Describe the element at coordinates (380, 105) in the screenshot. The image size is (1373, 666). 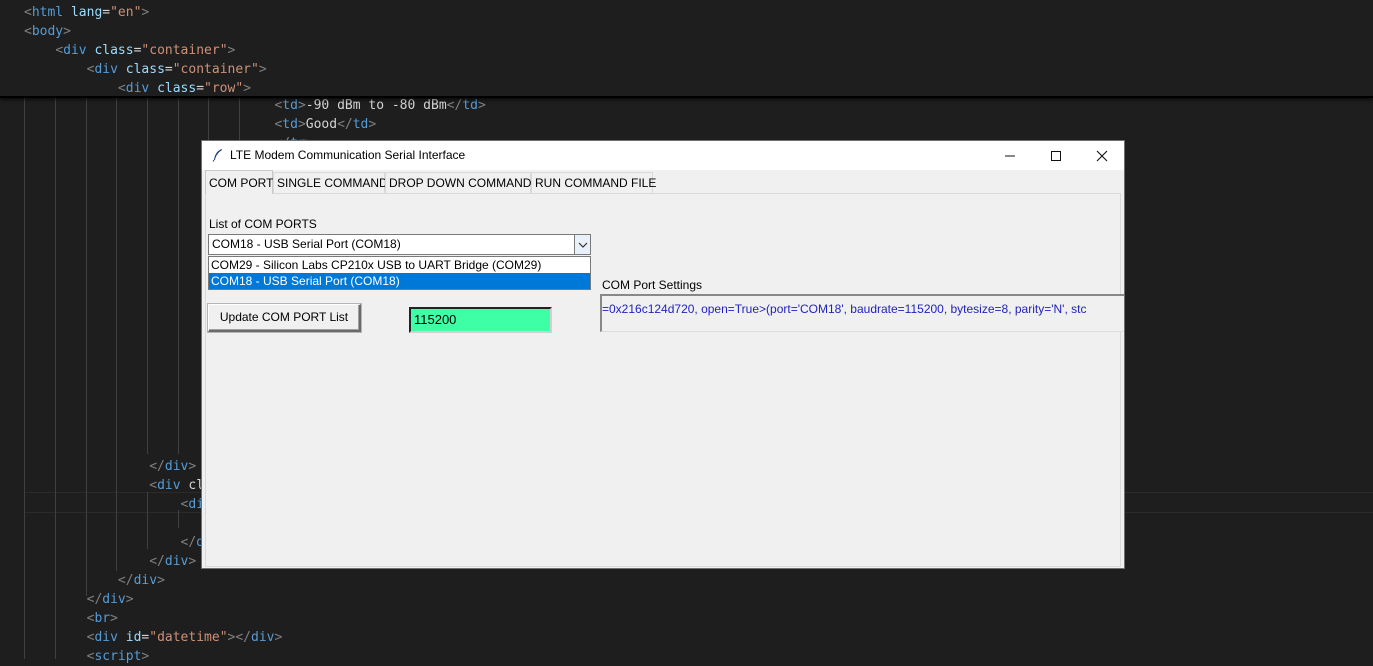
I see `code-line: <td>-90 dBm to -80 dBm</td>` at that location.